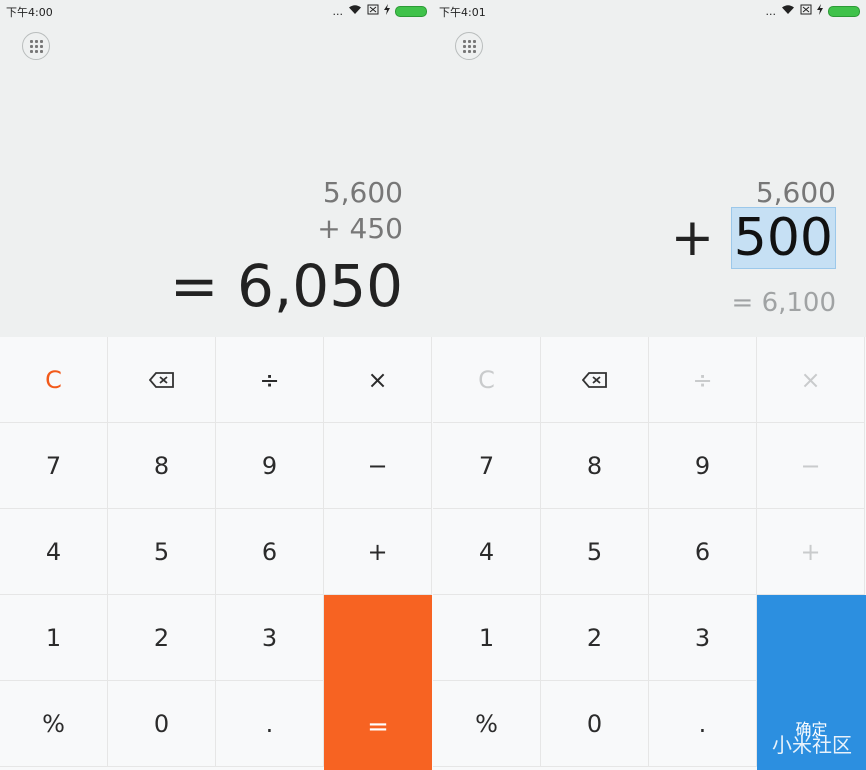  Describe the element at coordinates (286, 286) in the screenshot. I see `result-display: = 6,050` at that location.